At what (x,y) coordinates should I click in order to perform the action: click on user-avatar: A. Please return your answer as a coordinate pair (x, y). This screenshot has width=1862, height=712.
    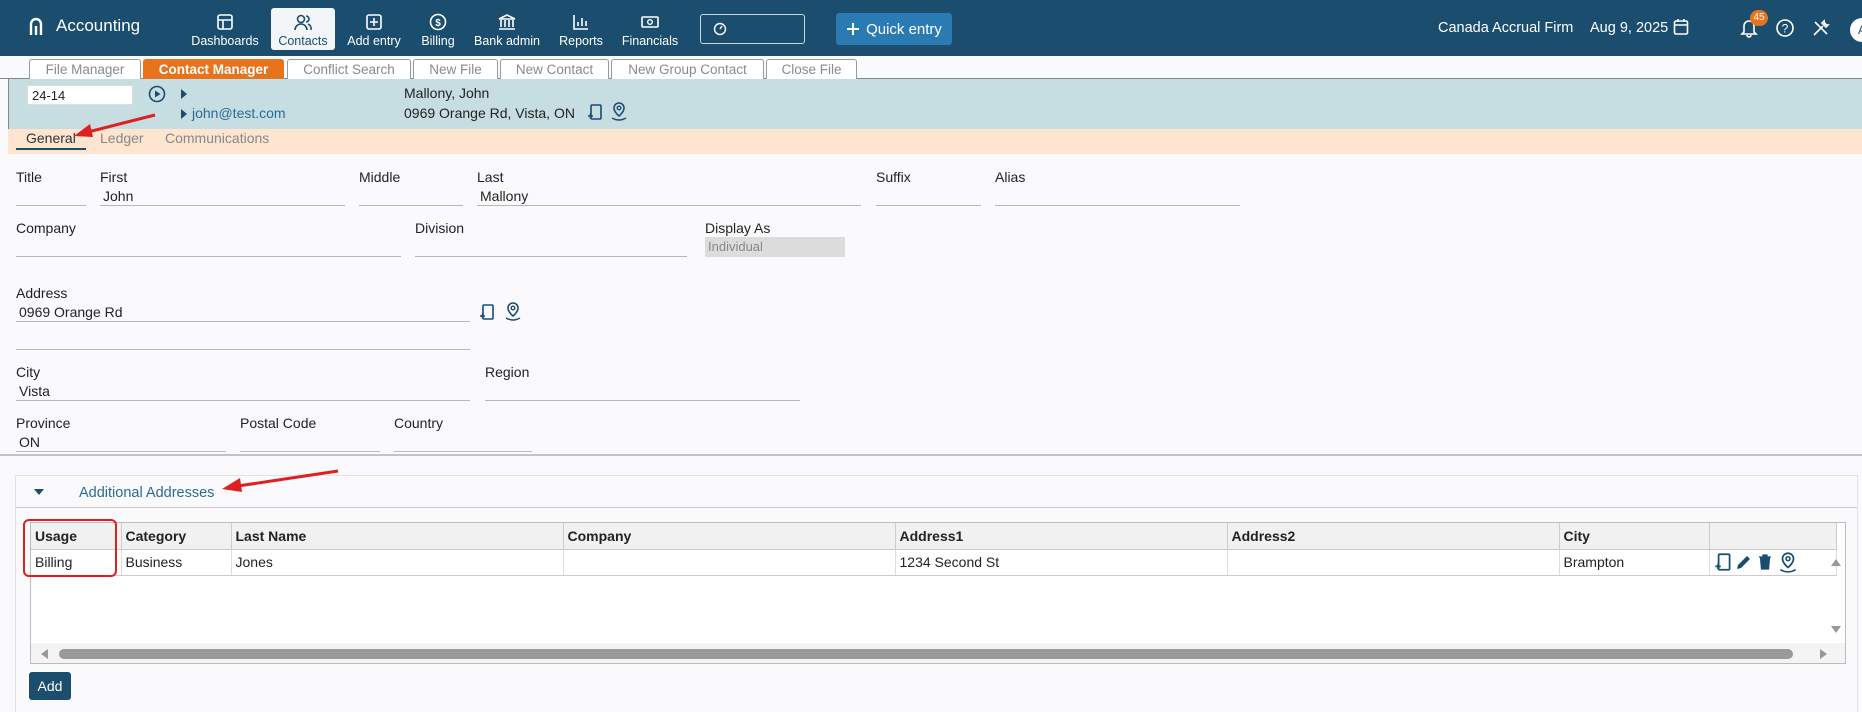
    Looking at the image, I should click on (1856, 30).